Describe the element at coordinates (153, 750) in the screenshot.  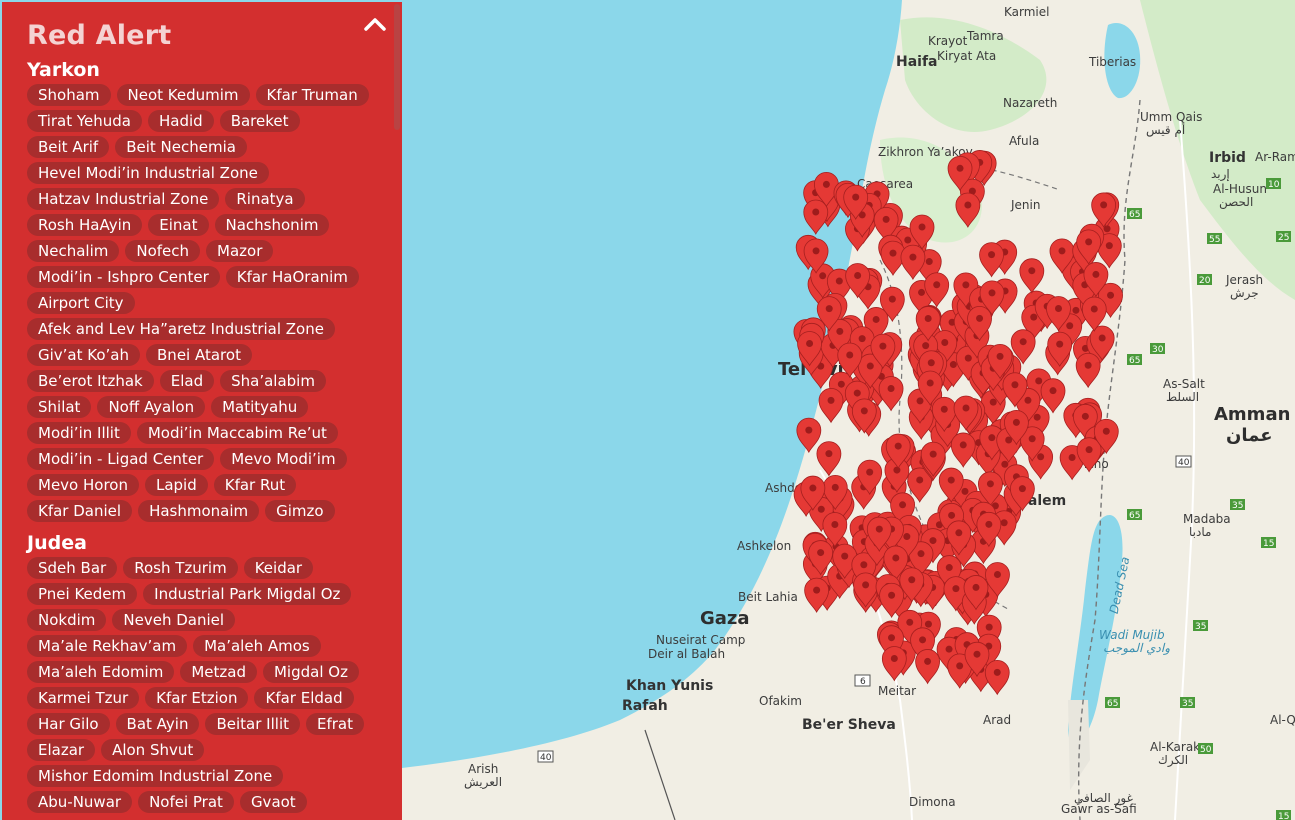
I see `city-chip: Alon Shvut` at that location.